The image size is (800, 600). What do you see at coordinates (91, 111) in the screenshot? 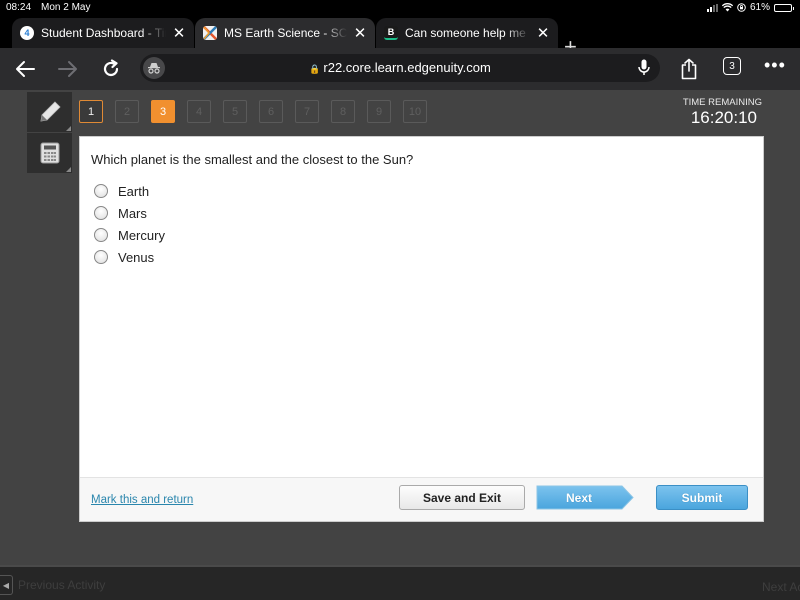
I see `question-number-button: 1` at bounding box center [91, 111].